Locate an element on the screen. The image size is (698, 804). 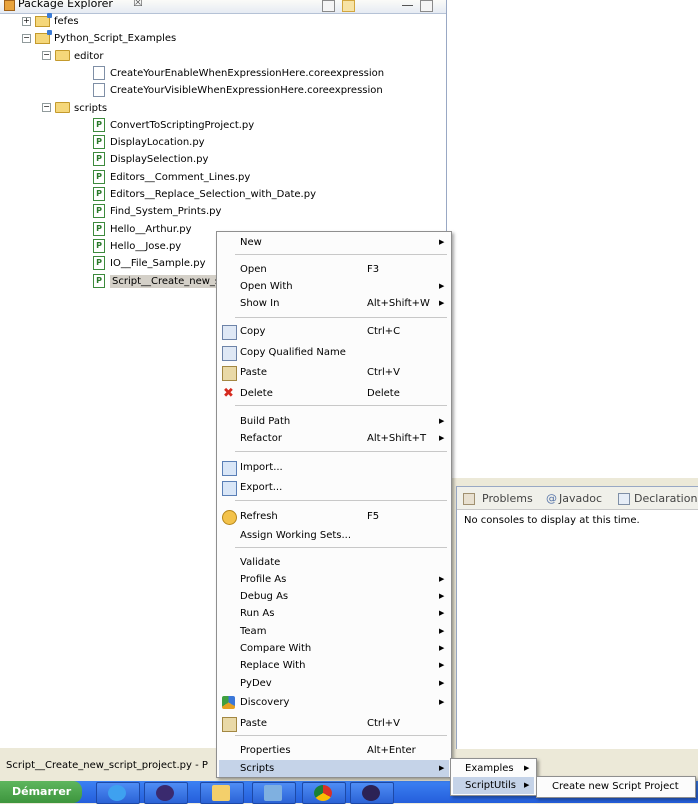
menu-item-label: Build Path is located at coordinates (265, 421).